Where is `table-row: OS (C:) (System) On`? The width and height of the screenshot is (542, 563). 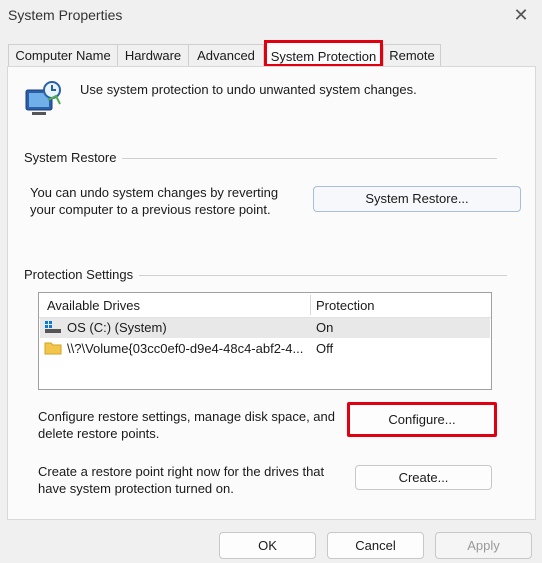 table-row: OS (C:) (System) On is located at coordinates (265, 328).